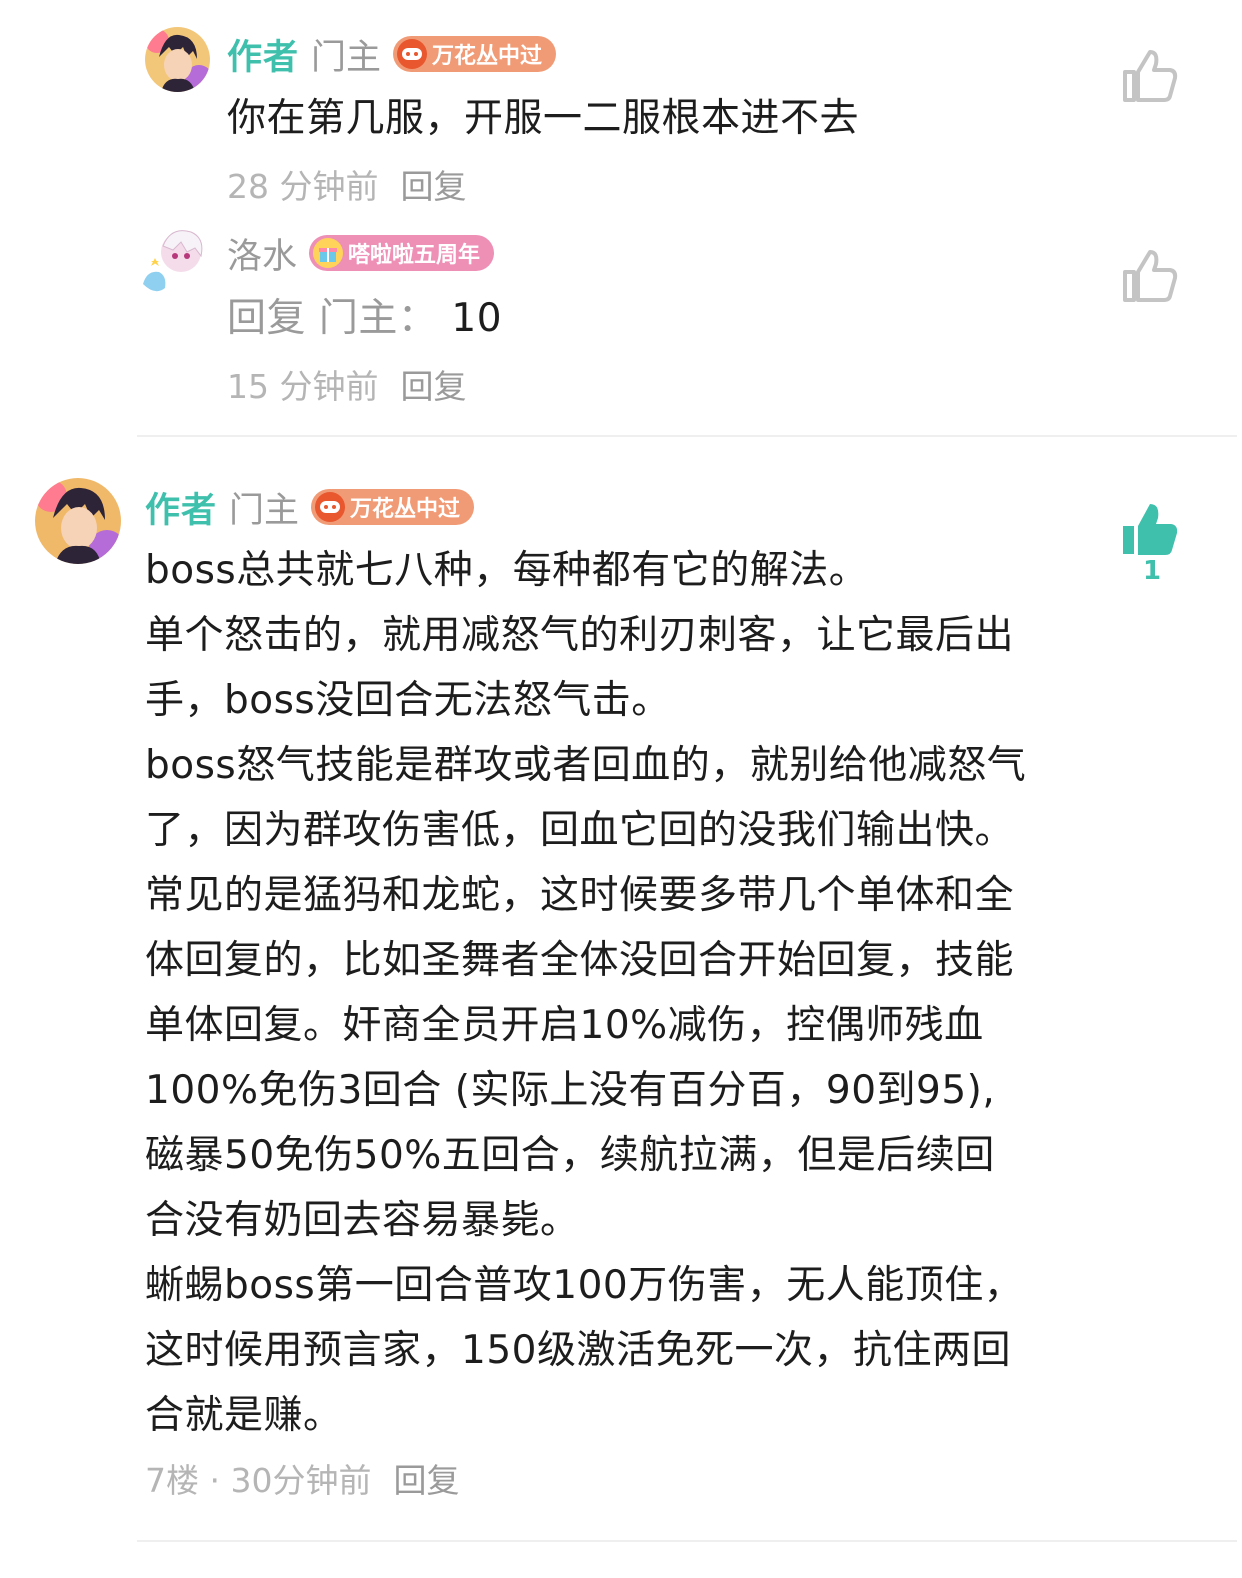 The width and height of the screenshot is (1242, 1578). I want to click on post-meta: 7楼 · 30分钟前 回复, so click(302, 1478).